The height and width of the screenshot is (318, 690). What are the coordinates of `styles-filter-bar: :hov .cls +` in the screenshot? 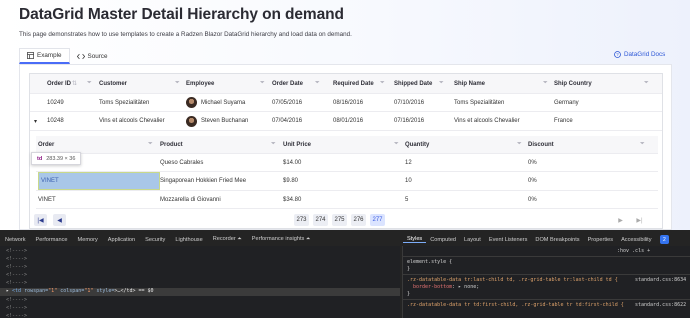 It's located at (546, 251).